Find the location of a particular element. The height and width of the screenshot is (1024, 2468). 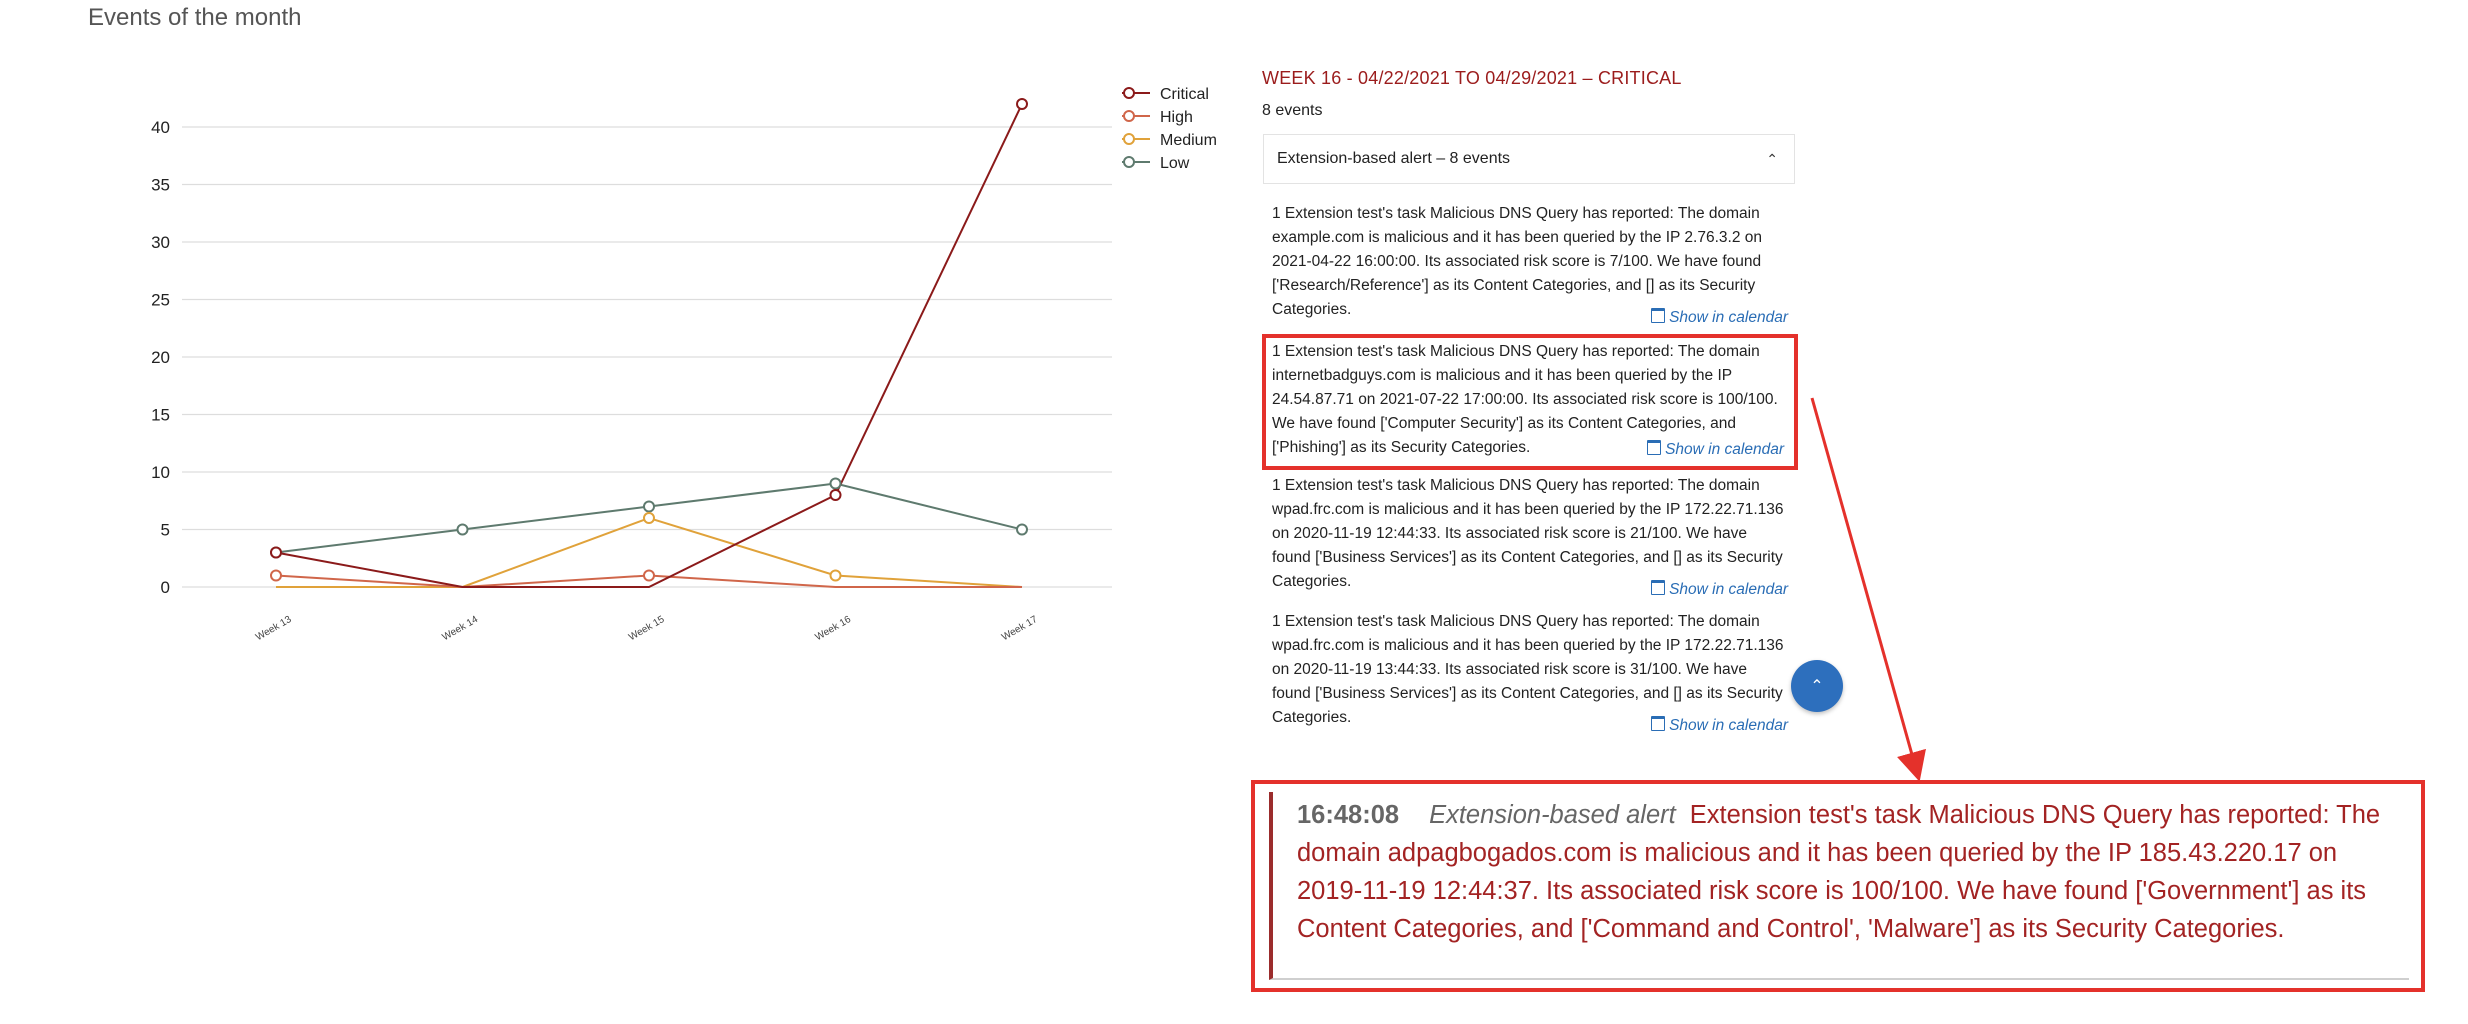

events-count: 8 events is located at coordinates (1292, 110).